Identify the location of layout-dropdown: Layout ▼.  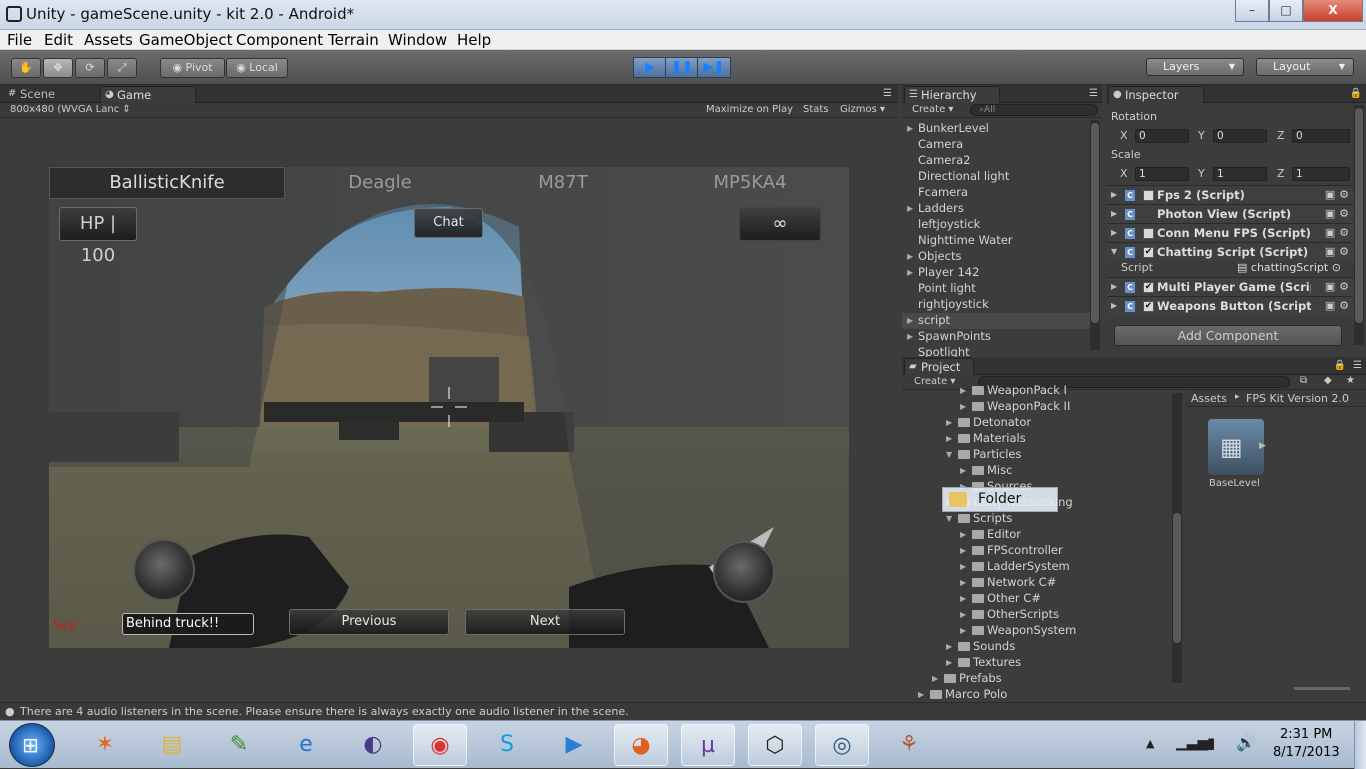
(1305, 67).